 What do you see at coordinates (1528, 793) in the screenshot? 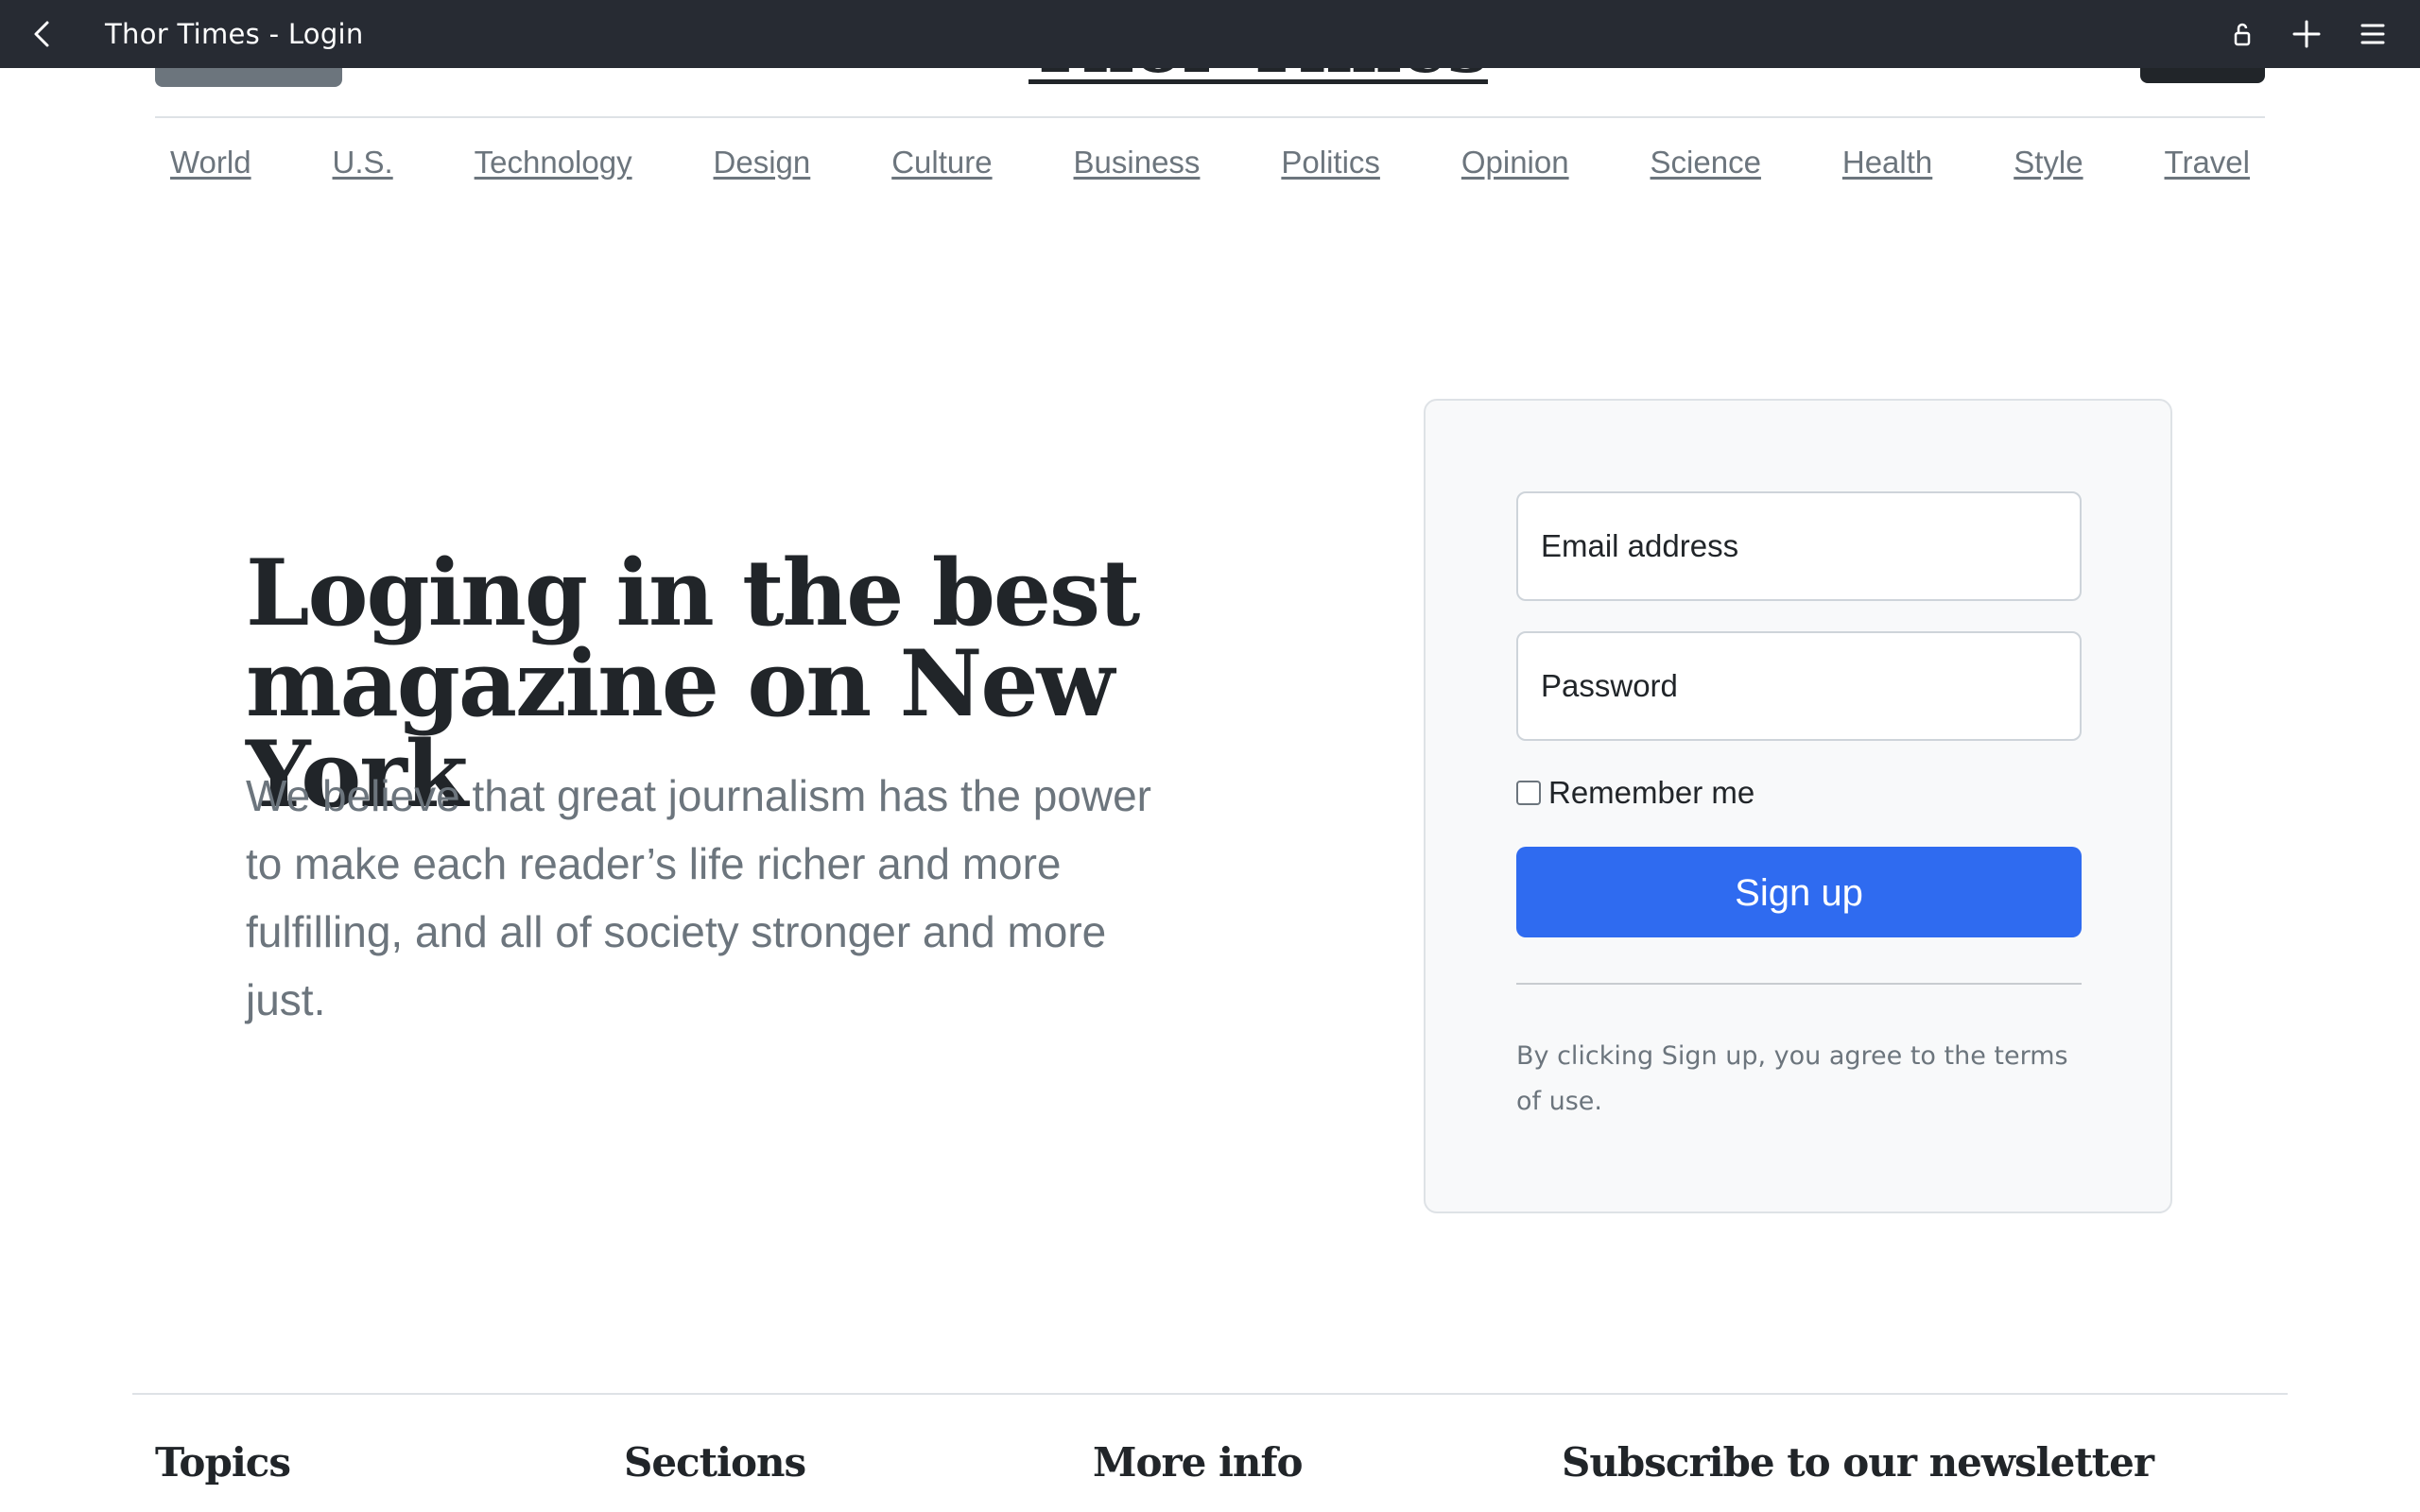
I see `remember-me-checkbox` at bounding box center [1528, 793].